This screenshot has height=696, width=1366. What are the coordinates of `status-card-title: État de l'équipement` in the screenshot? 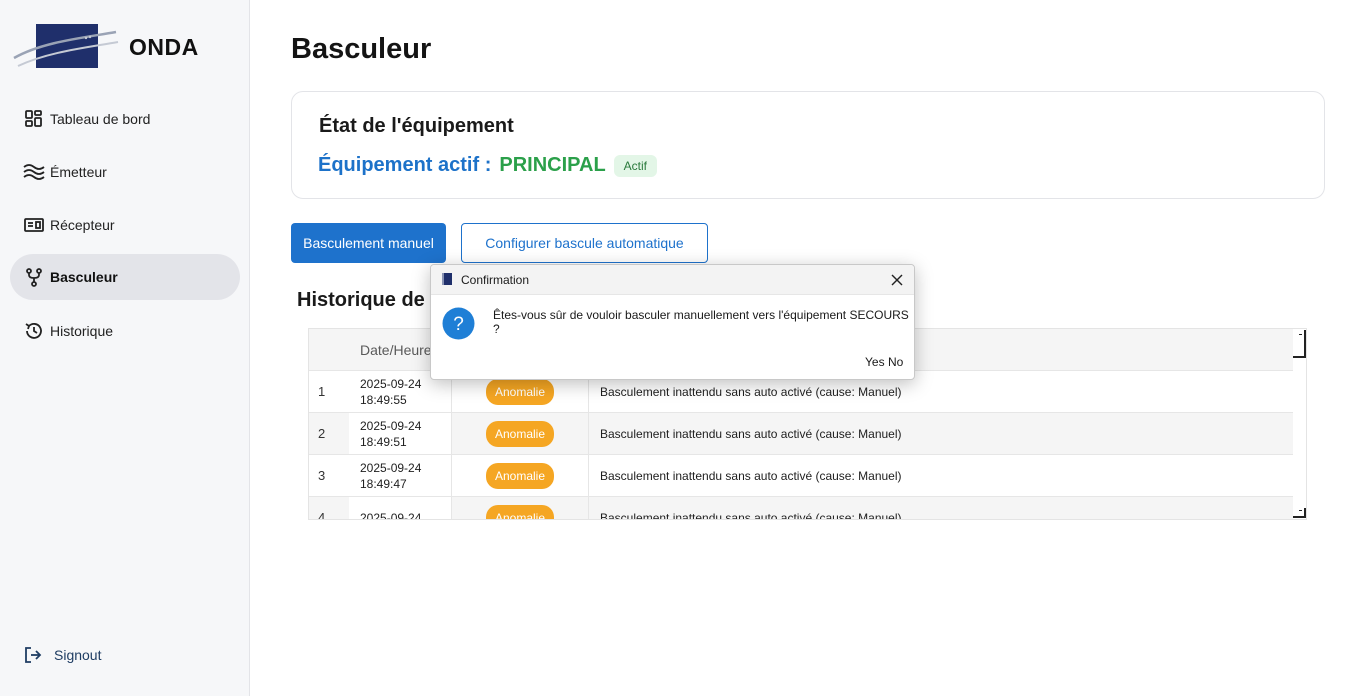 It's located at (416, 126).